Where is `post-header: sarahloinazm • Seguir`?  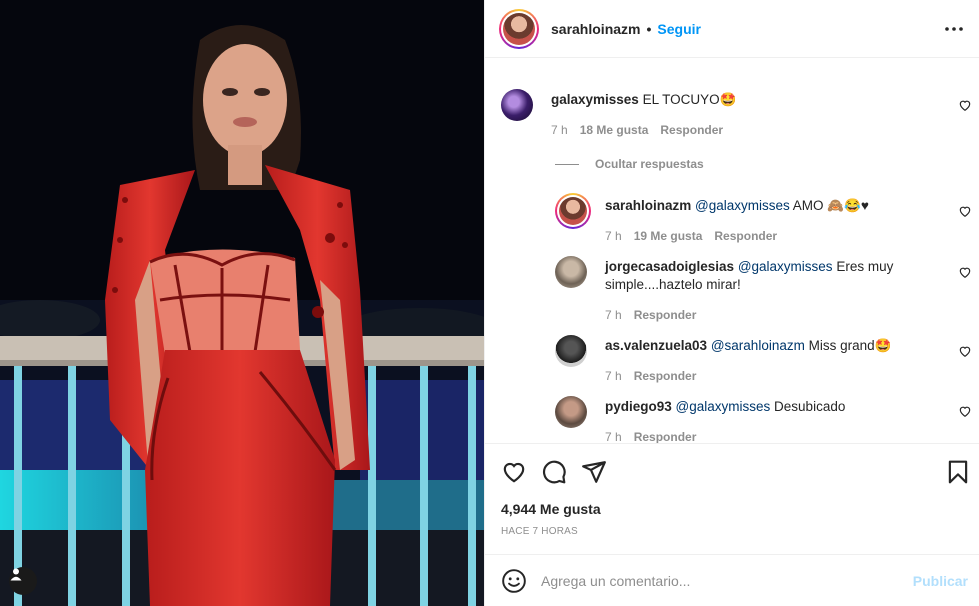
post-header: sarahloinazm • Seguir is located at coordinates (732, 29).